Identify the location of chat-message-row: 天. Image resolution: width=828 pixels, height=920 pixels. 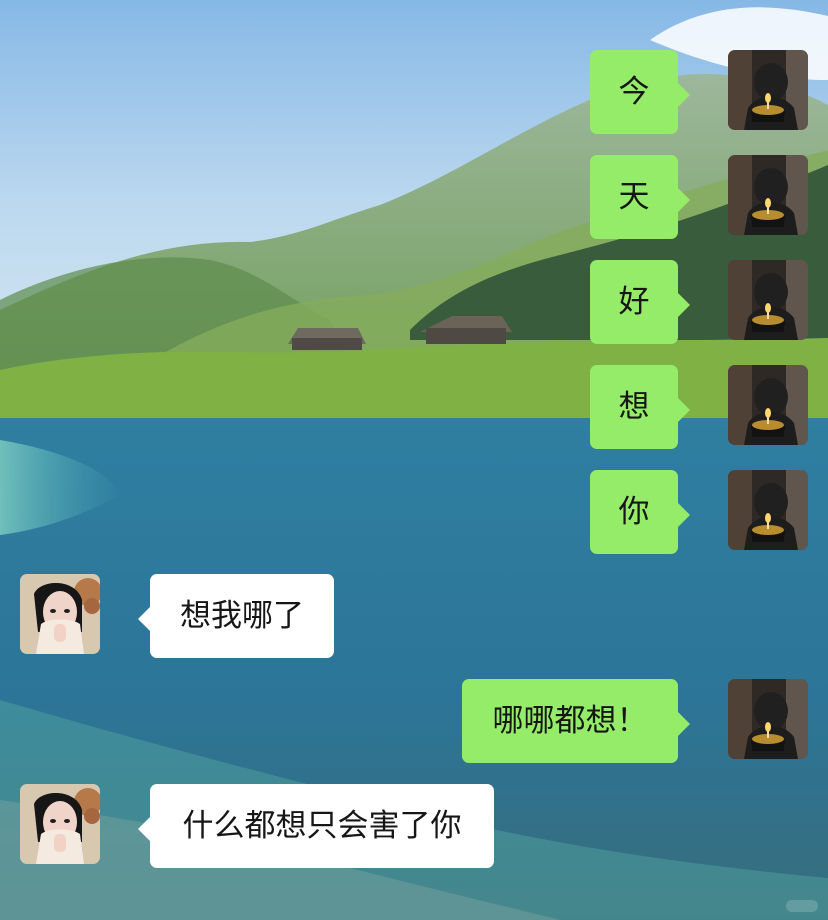
(414, 197).